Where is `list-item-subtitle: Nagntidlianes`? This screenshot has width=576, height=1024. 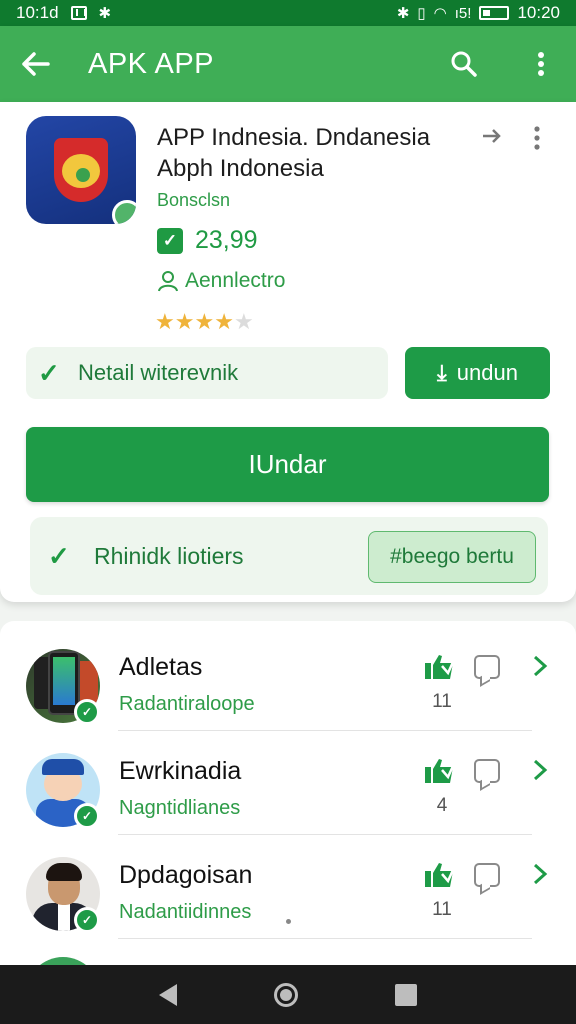 list-item-subtitle: Nagntidlianes is located at coordinates (180, 808).